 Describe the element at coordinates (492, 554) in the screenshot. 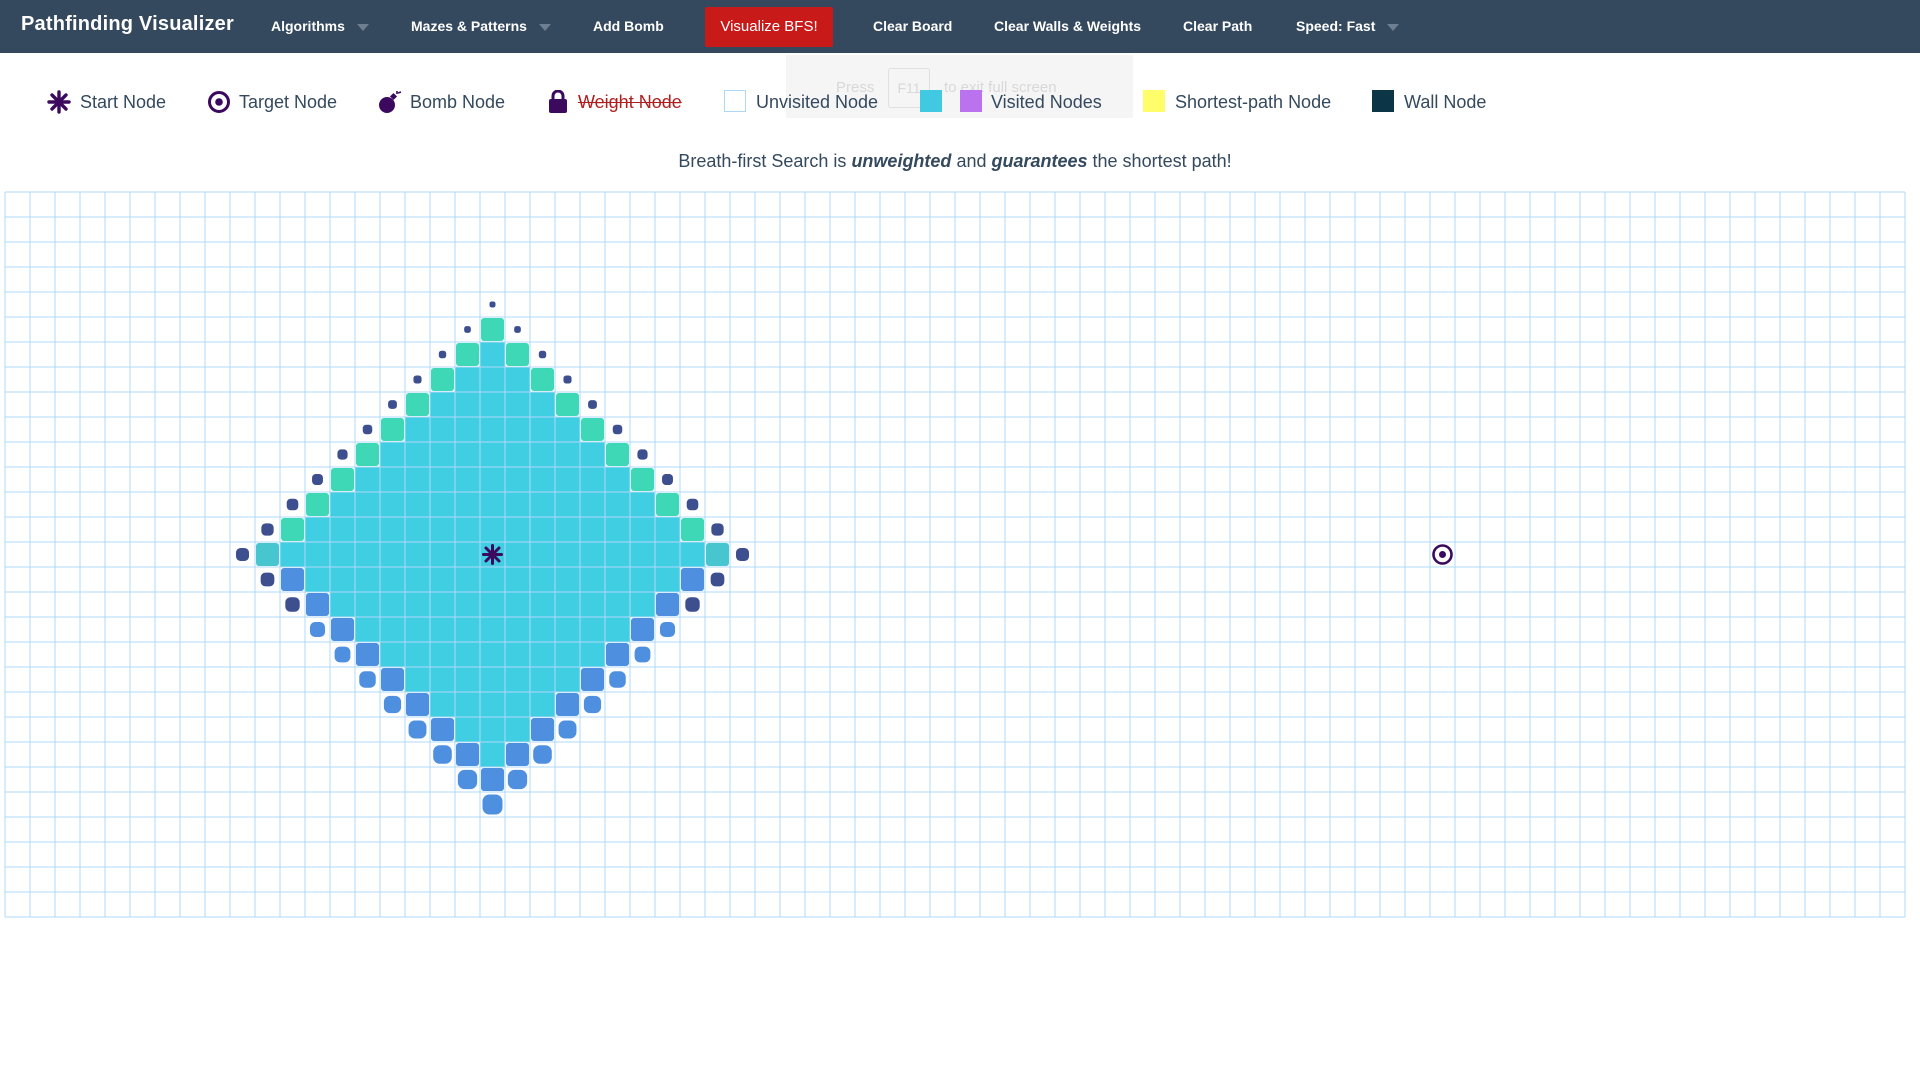

I see `start-node-icon` at that location.